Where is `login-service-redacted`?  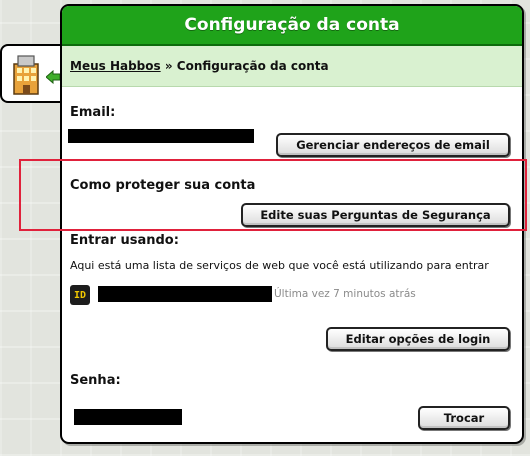
login-service-redacted is located at coordinates (185, 294).